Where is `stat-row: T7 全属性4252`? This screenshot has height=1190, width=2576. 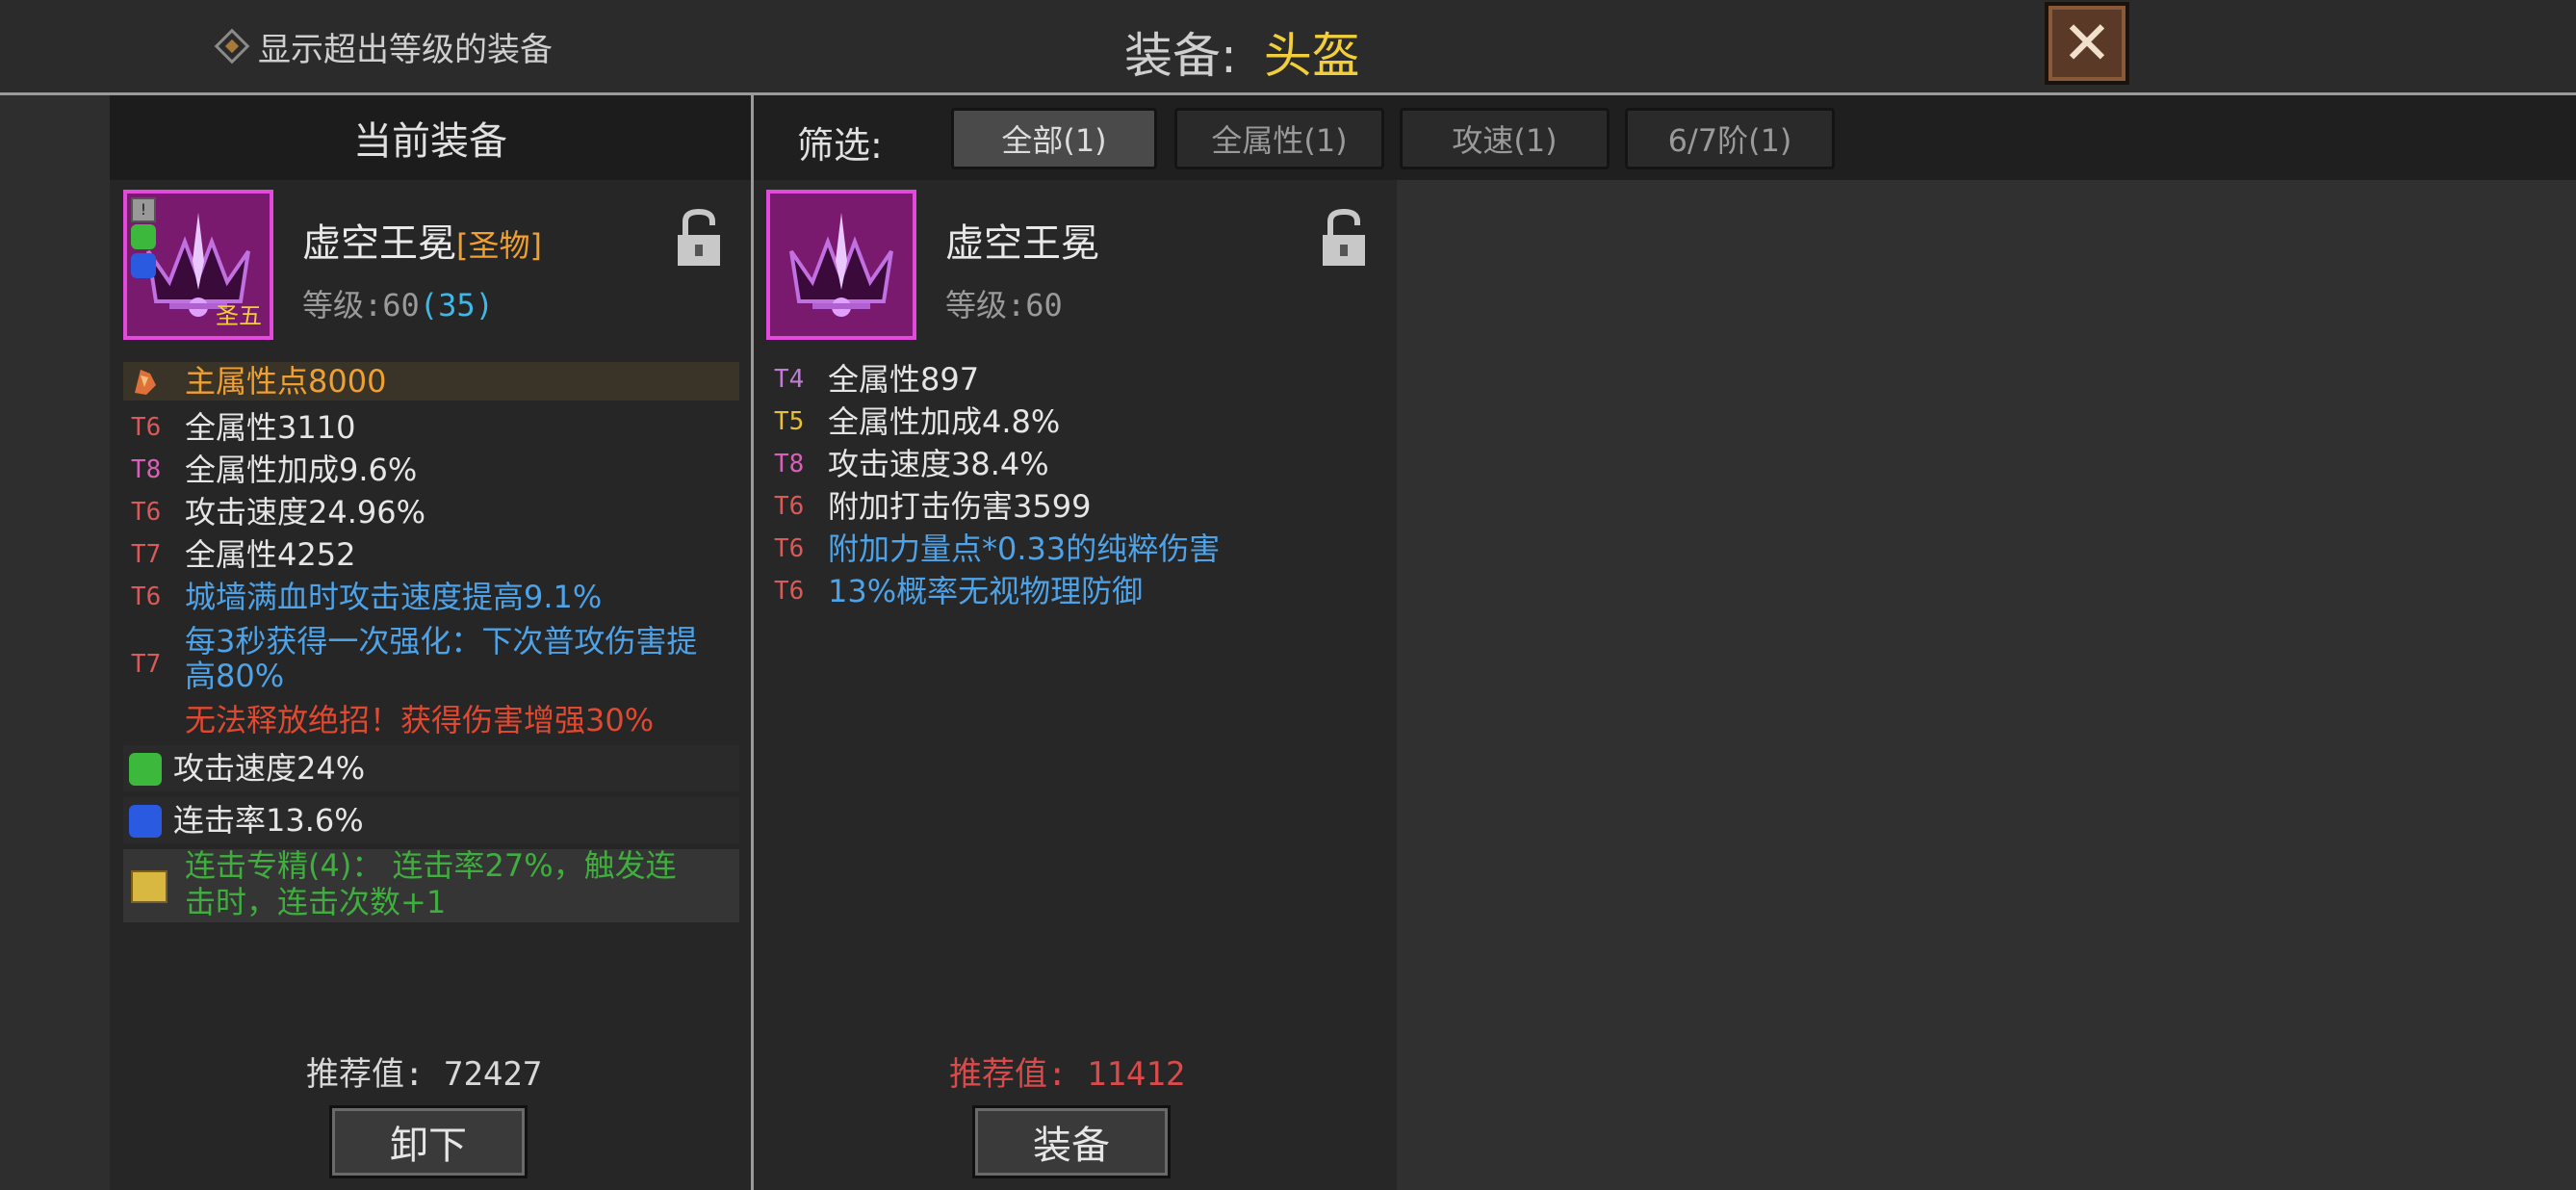 stat-row: T7 全属性4252 is located at coordinates (243, 554).